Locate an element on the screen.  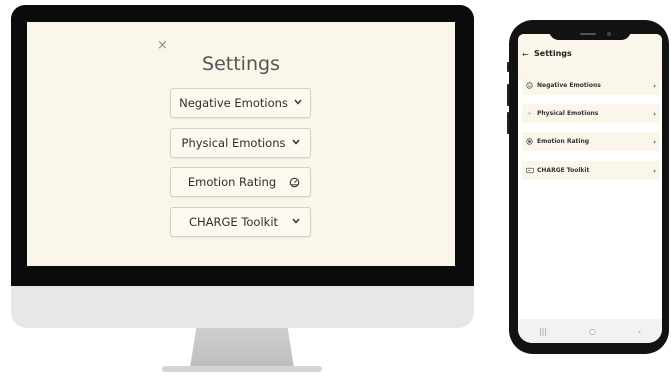
phone-speaker is located at coordinates (588, 34).